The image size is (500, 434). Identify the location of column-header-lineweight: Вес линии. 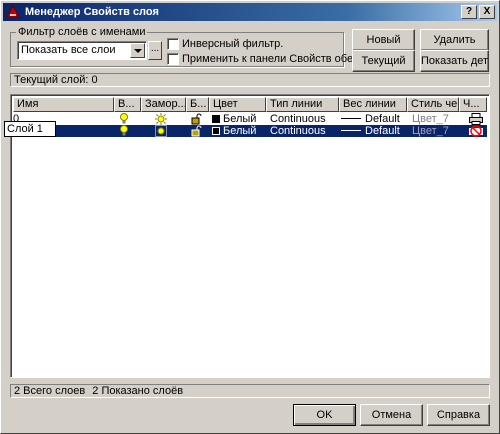
(373, 104).